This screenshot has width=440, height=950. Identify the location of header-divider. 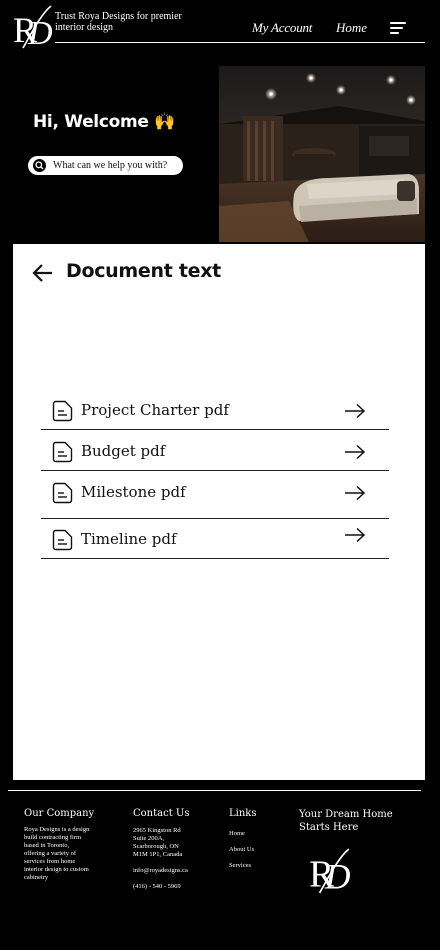
(240, 42).